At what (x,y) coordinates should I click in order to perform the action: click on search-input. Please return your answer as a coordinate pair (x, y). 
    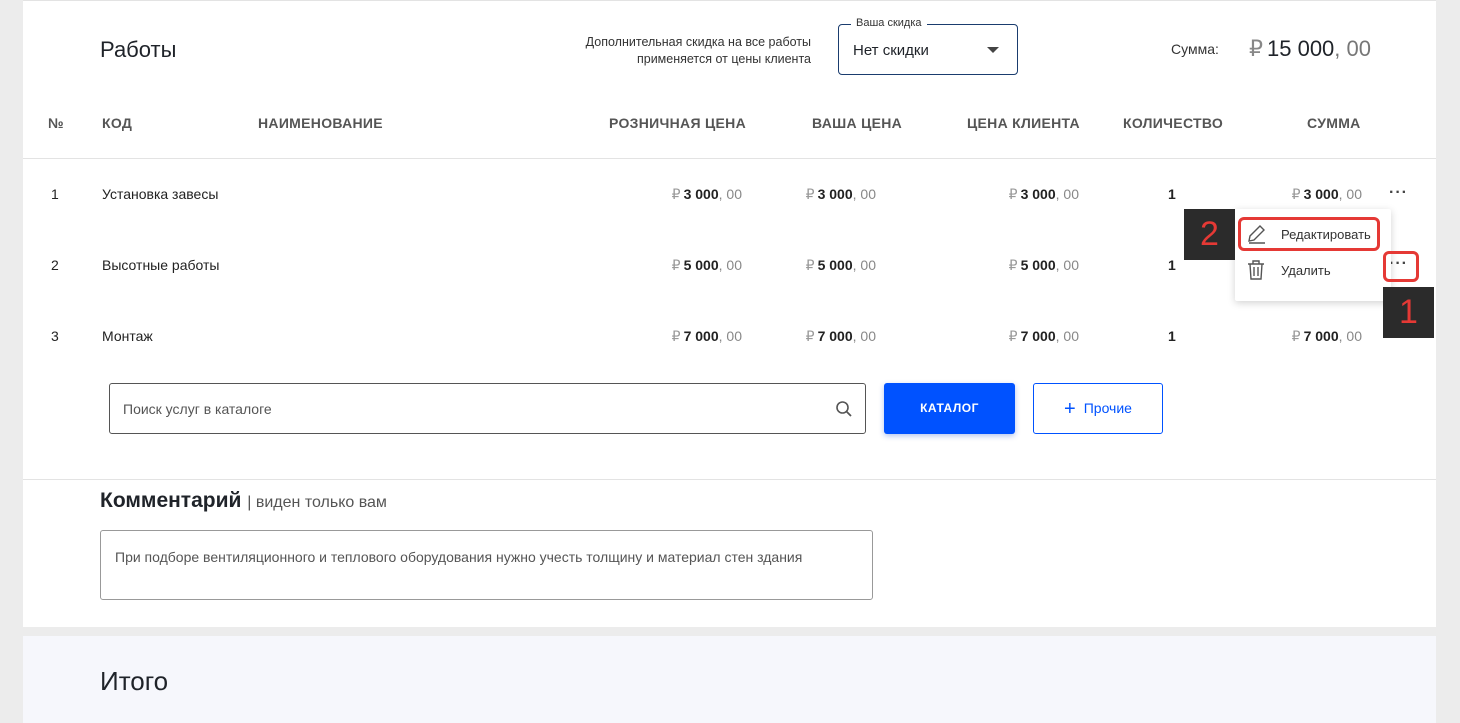
    Looking at the image, I should click on (487, 408).